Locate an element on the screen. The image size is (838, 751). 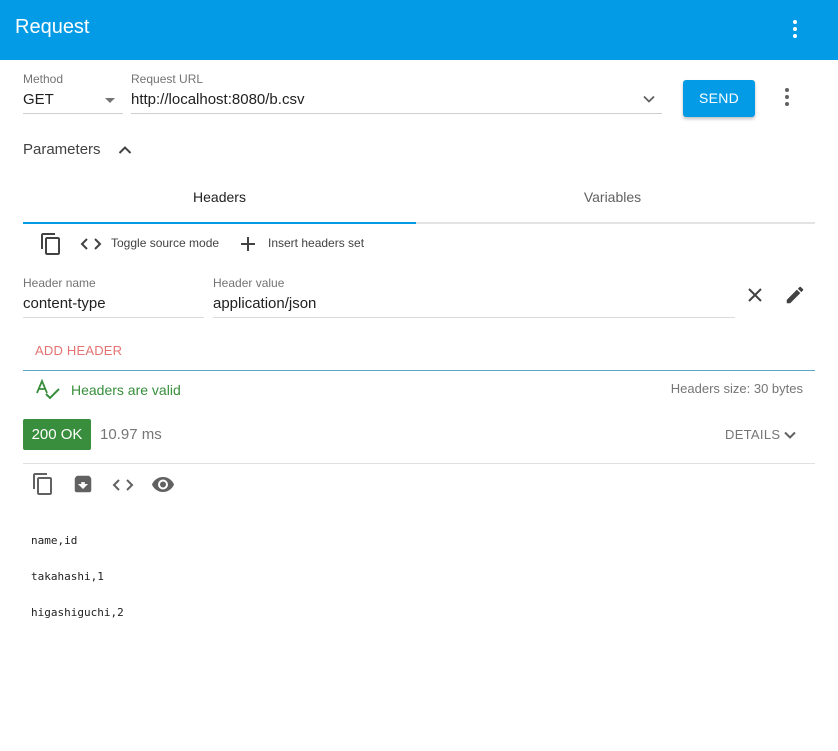
app-bar: Request is located at coordinates (419, 30).